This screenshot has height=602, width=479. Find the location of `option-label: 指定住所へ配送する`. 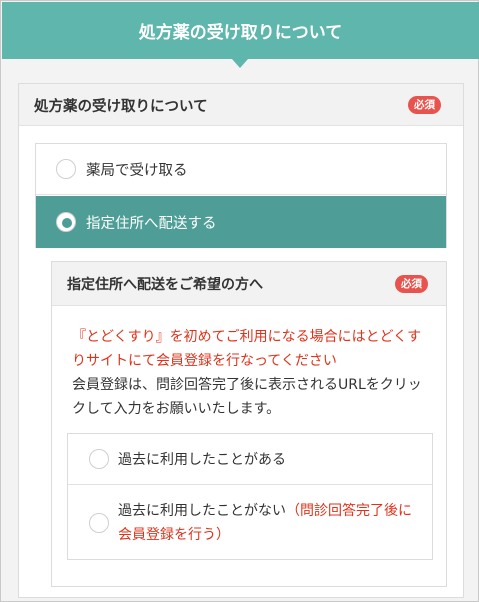

option-label: 指定住所へ配送する is located at coordinates (151, 223).